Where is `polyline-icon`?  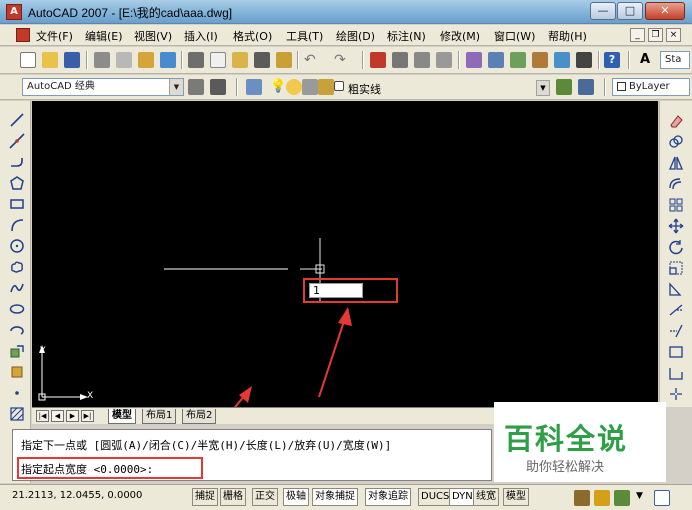
polyline-icon is located at coordinates (17, 162).